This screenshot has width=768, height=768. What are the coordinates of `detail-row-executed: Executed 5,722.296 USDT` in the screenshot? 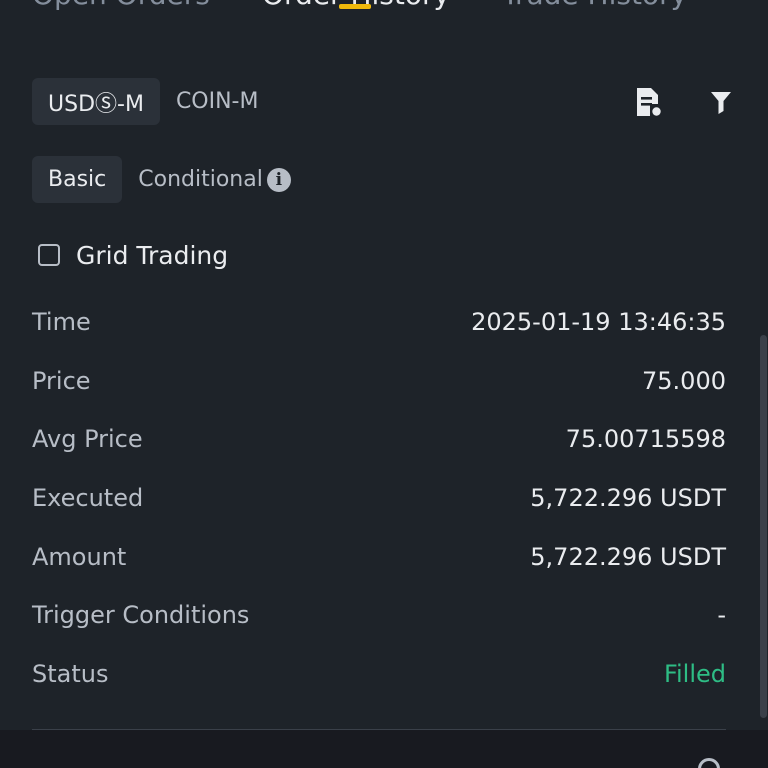 It's located at (379, 498).